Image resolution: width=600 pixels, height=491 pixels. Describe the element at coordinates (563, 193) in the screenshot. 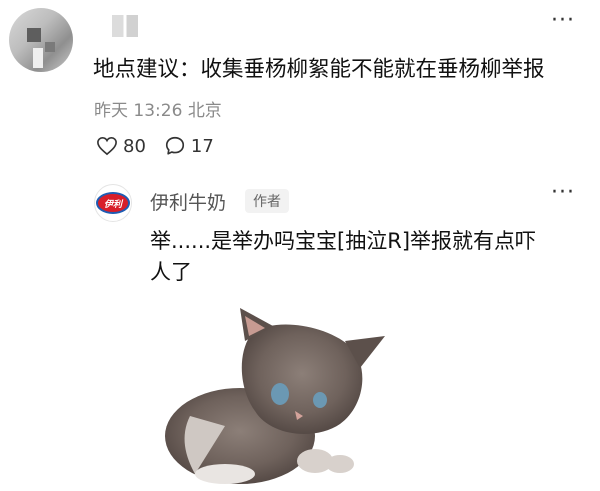

I see `reply-more-options-icon: ···` at that location.